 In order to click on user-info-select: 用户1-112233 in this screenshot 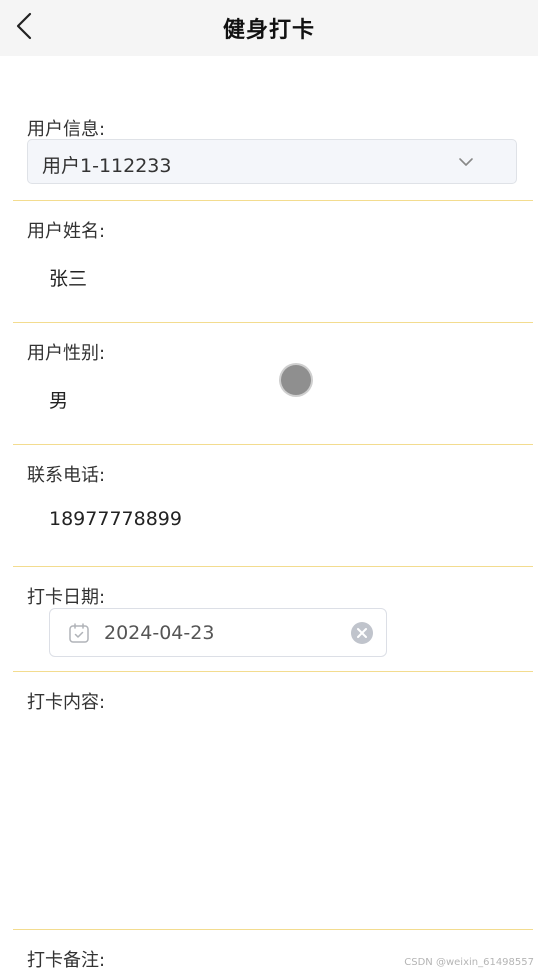, I will do `click(272, 161)`.